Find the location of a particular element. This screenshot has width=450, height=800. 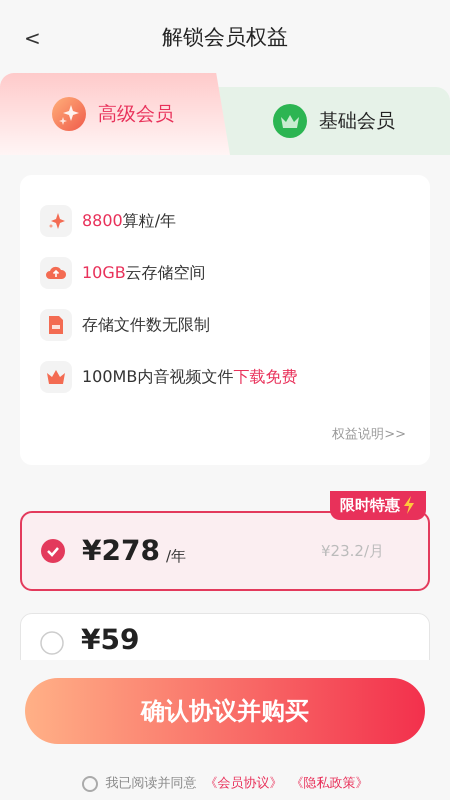

back-button: < is located at coordinates (32, 38).